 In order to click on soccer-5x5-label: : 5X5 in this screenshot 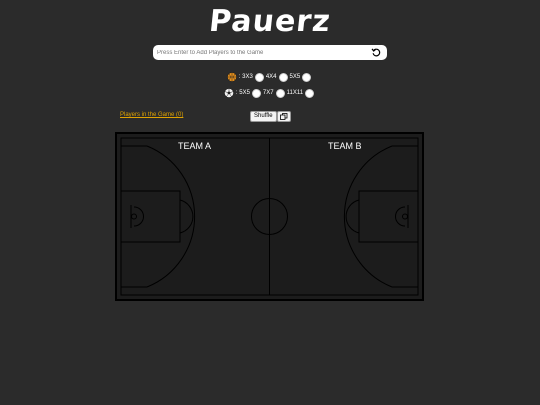, I will do `click(242, 93)`.